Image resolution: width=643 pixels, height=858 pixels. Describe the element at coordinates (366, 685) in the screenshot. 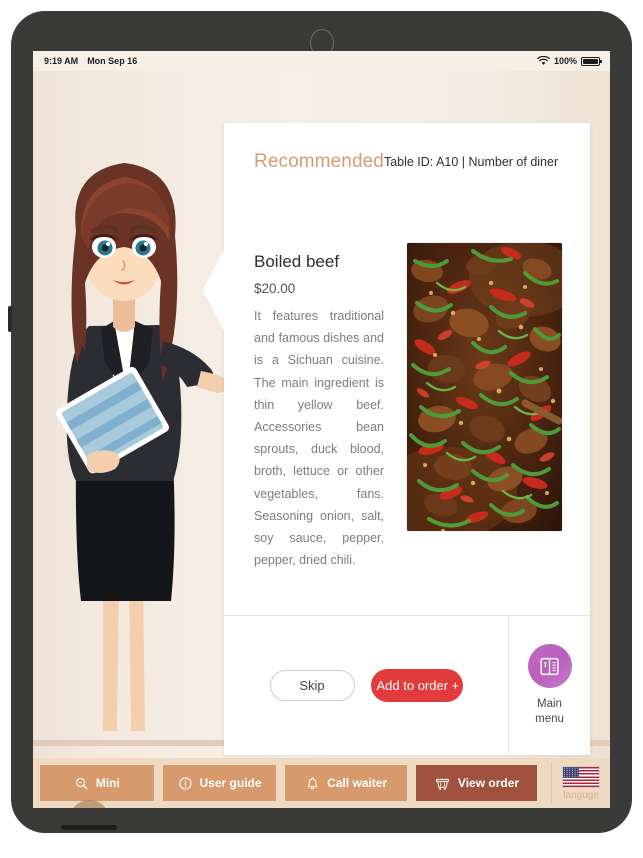

I see `dish-action-row: Skip Add to order +` at that location.